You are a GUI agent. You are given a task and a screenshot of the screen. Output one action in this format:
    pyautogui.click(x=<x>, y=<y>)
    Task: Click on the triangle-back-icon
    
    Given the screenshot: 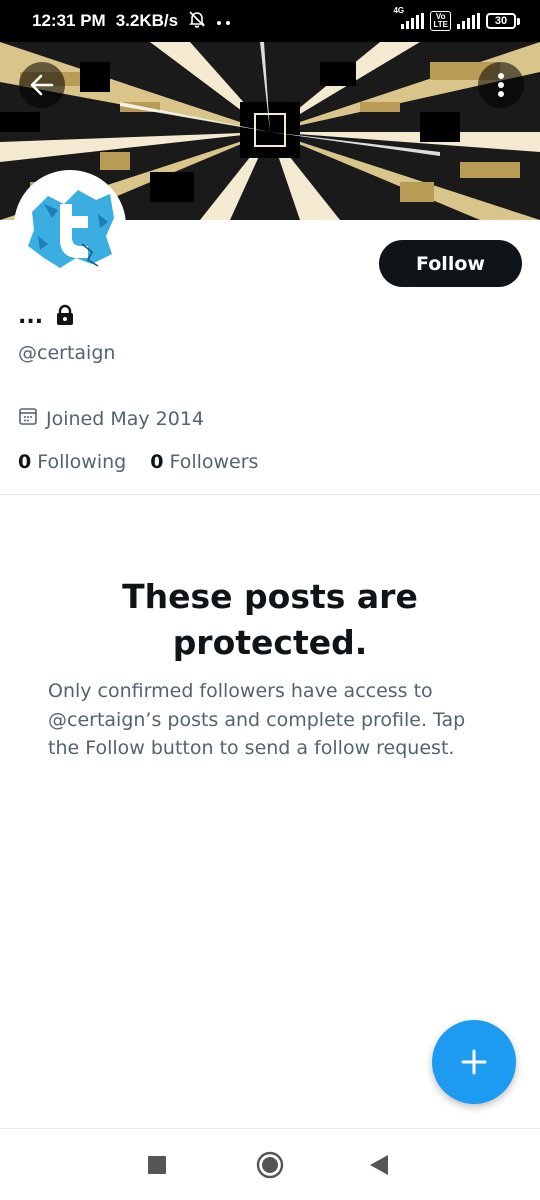 What is the action you would take?
    pyautogui.click(x=379, y=1165)
    